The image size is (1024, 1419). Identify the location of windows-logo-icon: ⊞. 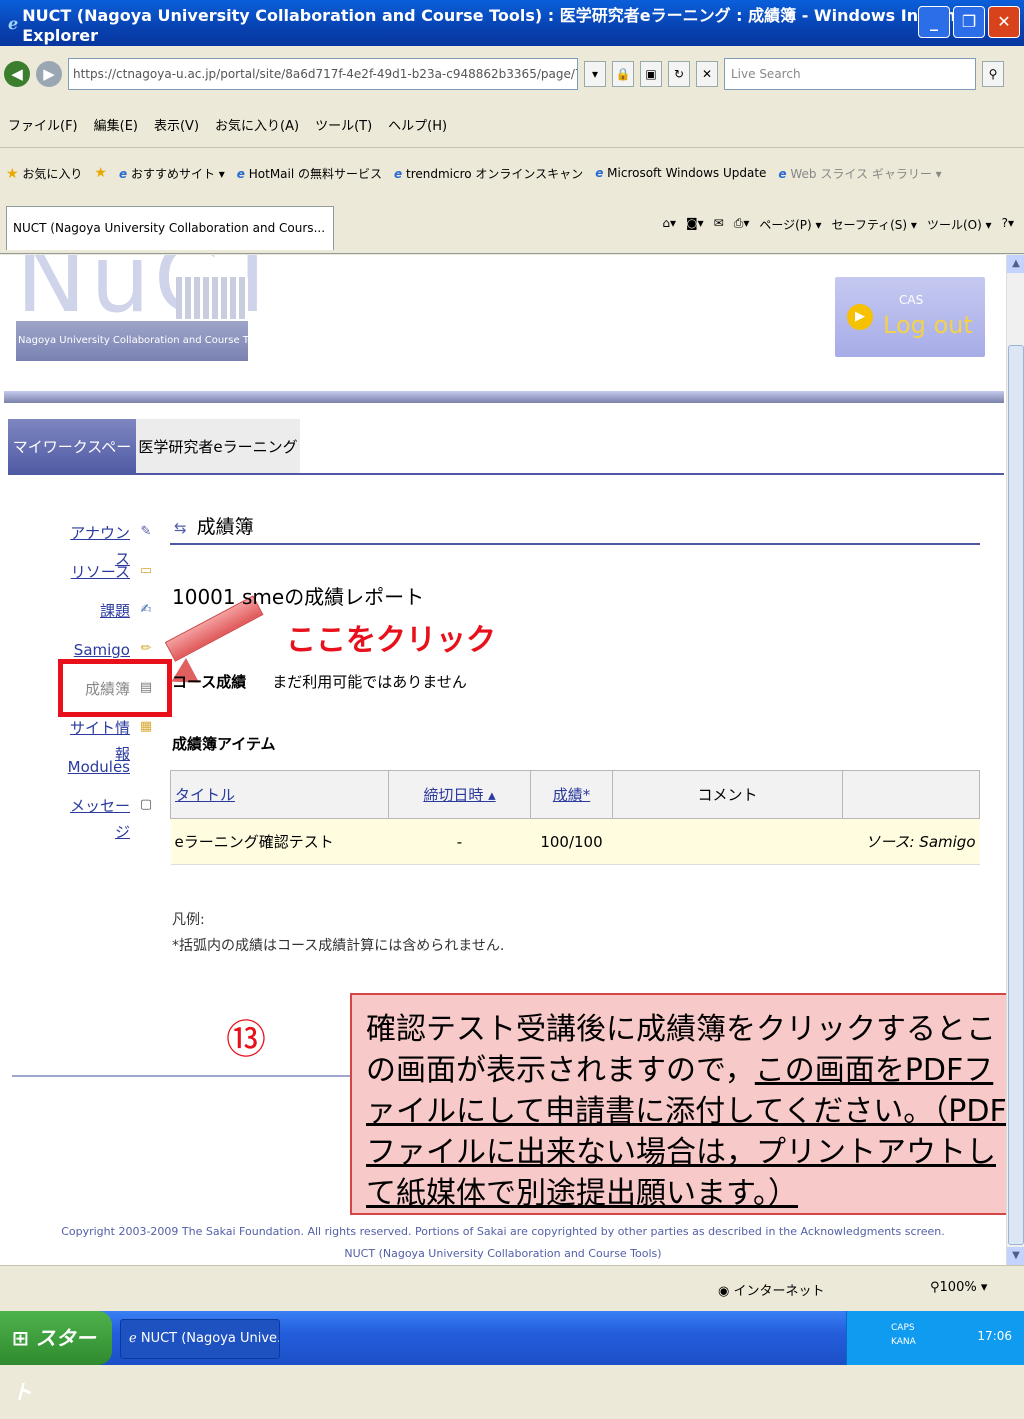
(20, 1338).